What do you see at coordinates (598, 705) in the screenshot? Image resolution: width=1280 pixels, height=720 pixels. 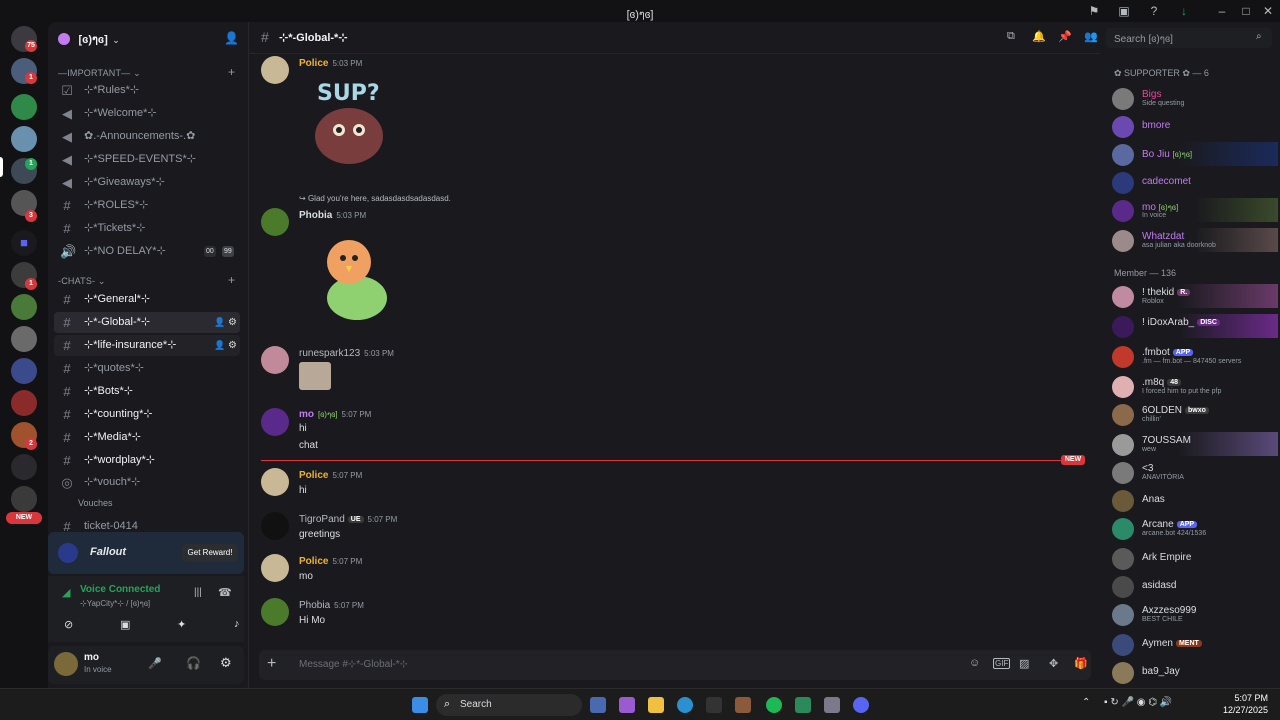 I see `task-view-icon` at bounding box center [598, 705].